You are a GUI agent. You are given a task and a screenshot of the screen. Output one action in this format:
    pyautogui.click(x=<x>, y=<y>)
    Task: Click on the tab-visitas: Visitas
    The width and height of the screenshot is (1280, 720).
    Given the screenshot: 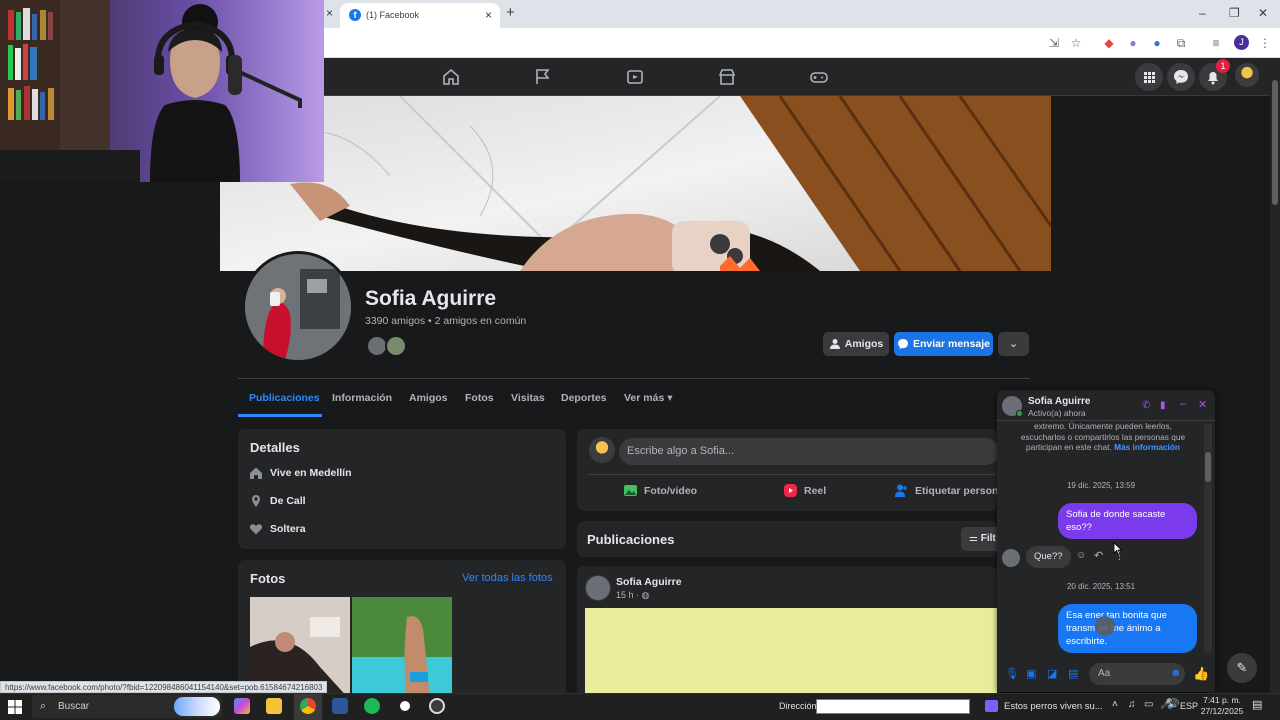 What is the action you would take?
    pyautogui.click(x=528, y=398)
    